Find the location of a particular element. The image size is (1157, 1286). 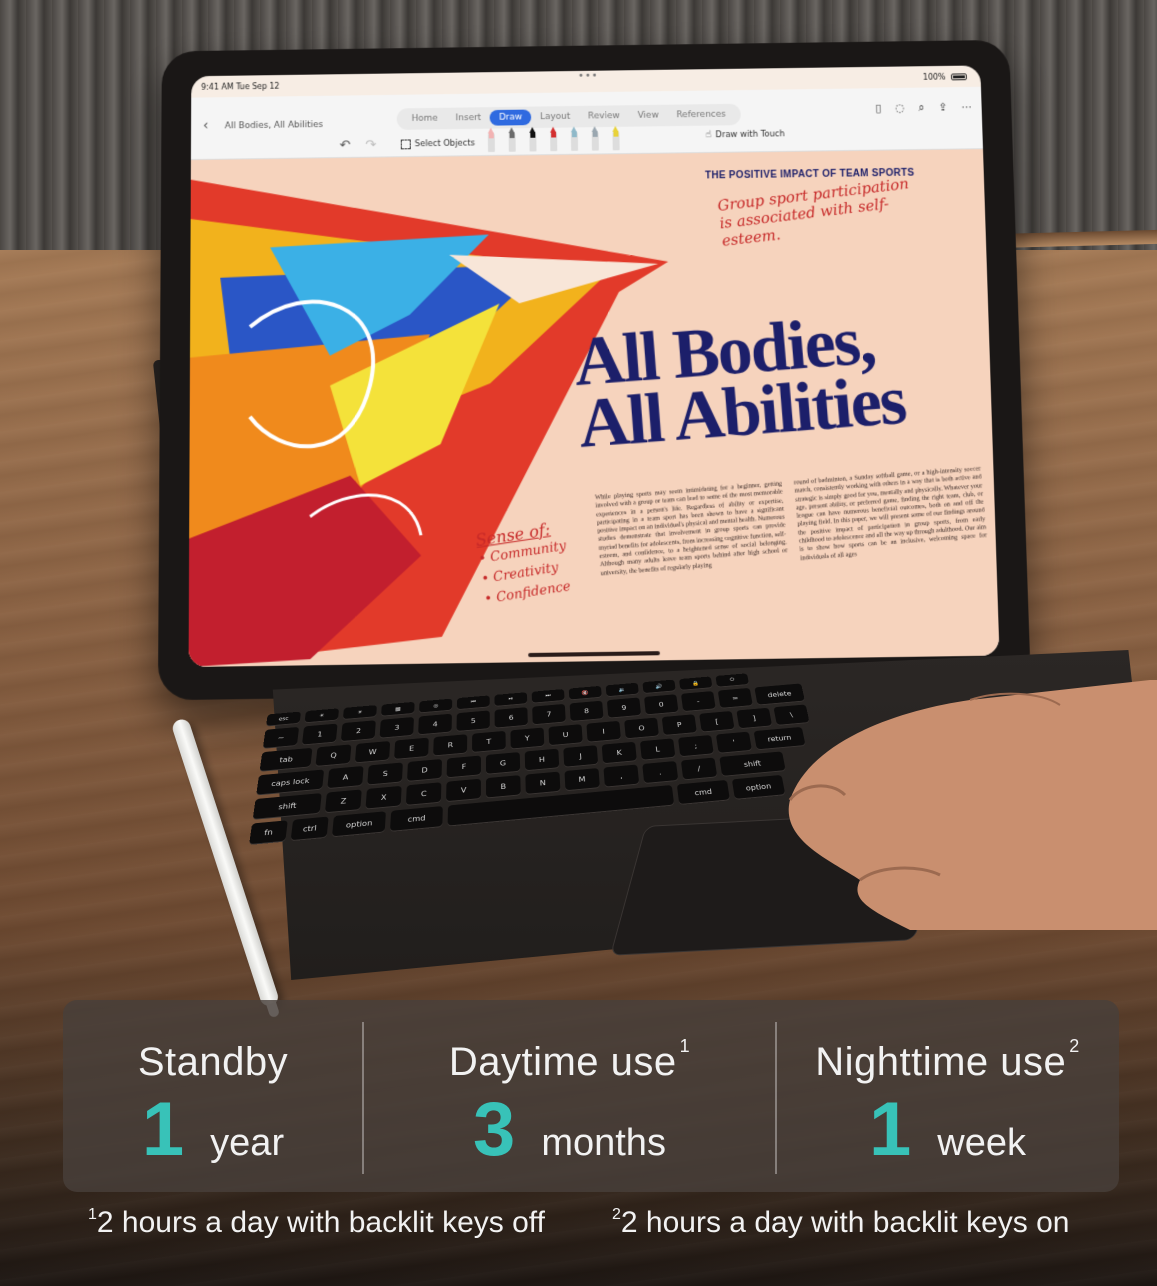

keyboard-key: , is located at coordinates (621, 775).